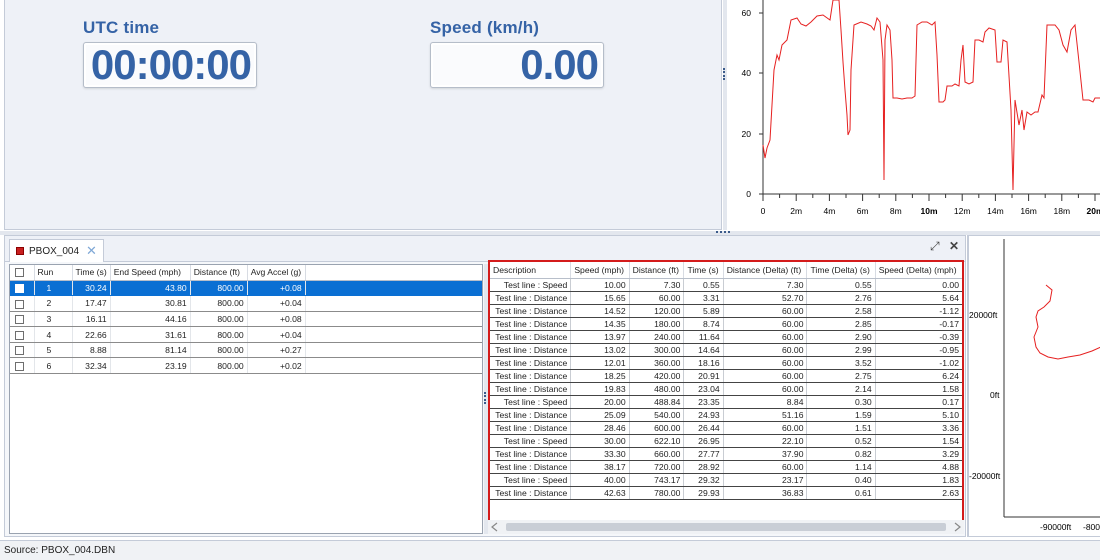 The width and height of the screenshot is (1100, 560). What do you see at coordinates (22, 273) in the screenshot?
I see `select-all-checkbox` at bounding box center [22, 273].